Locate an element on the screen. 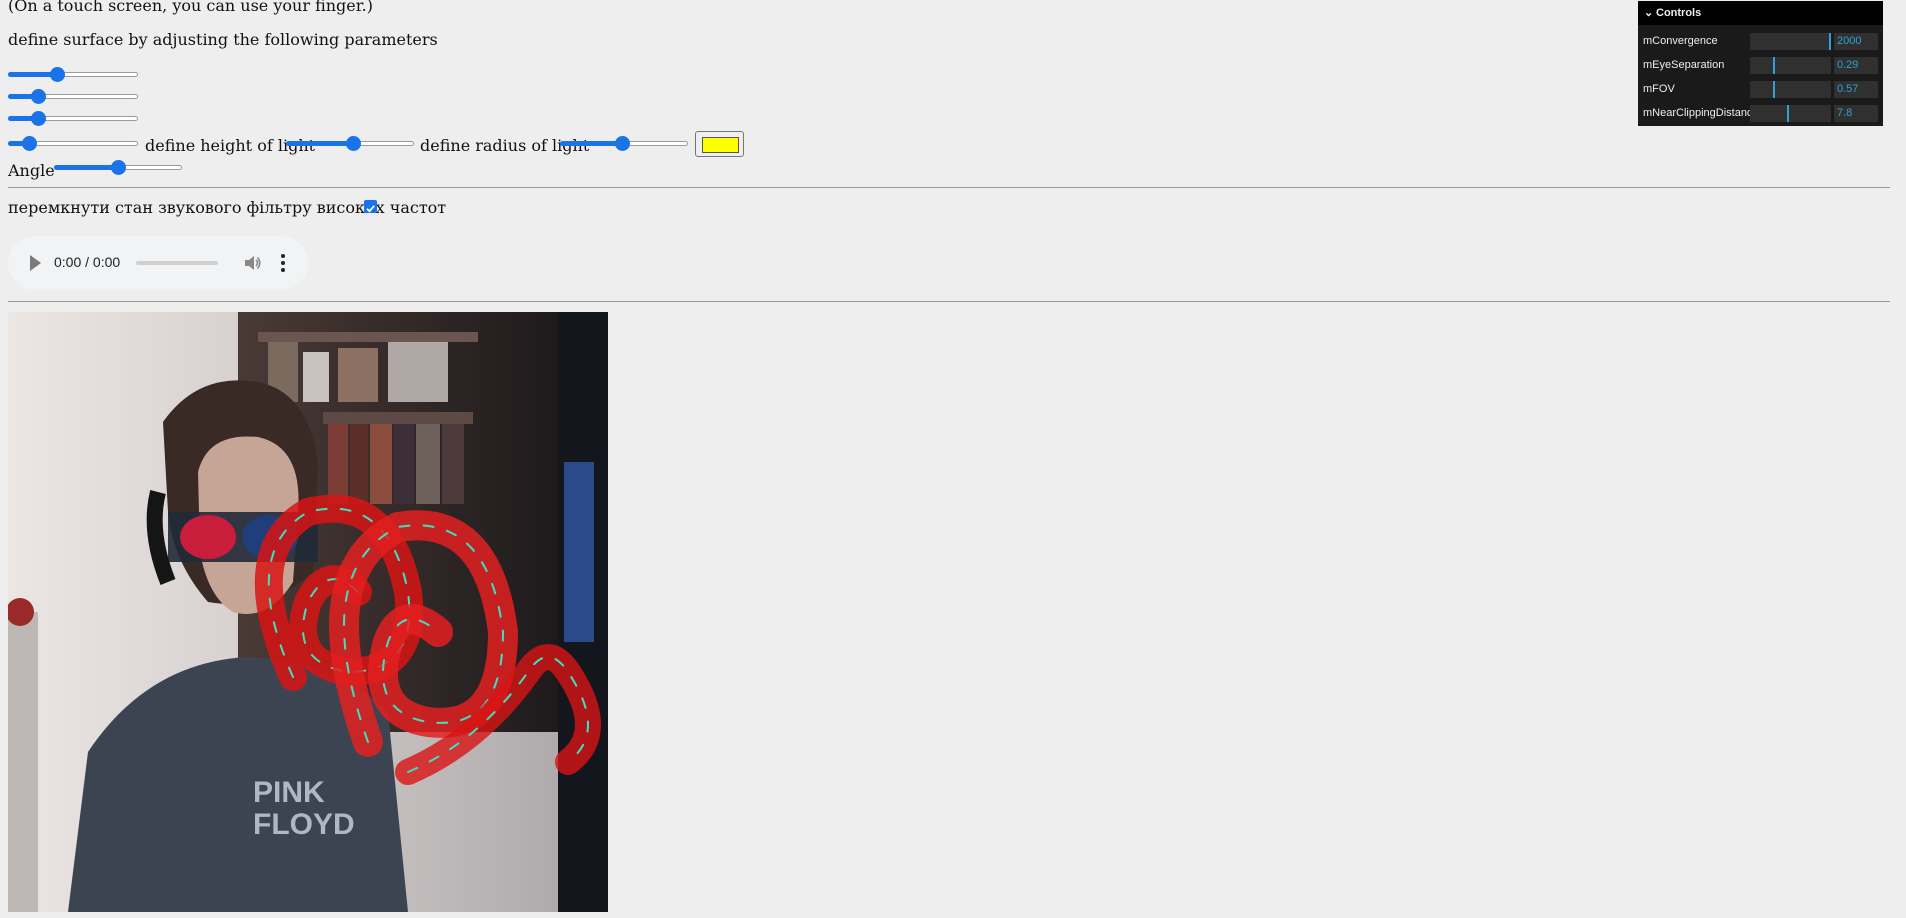 This screenshot has width=1906, height=918. light-radius-slider is located at coordinates (624, 143).